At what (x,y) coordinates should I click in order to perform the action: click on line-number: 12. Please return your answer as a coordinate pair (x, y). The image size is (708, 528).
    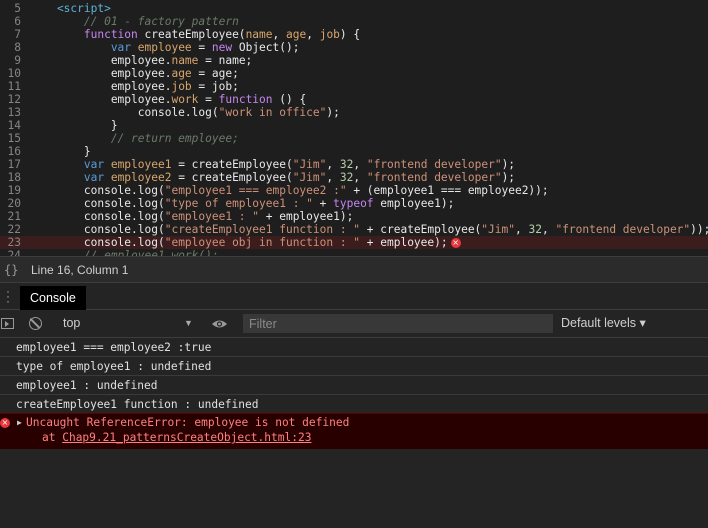
    Looking at the image, I should click on (14, 99).